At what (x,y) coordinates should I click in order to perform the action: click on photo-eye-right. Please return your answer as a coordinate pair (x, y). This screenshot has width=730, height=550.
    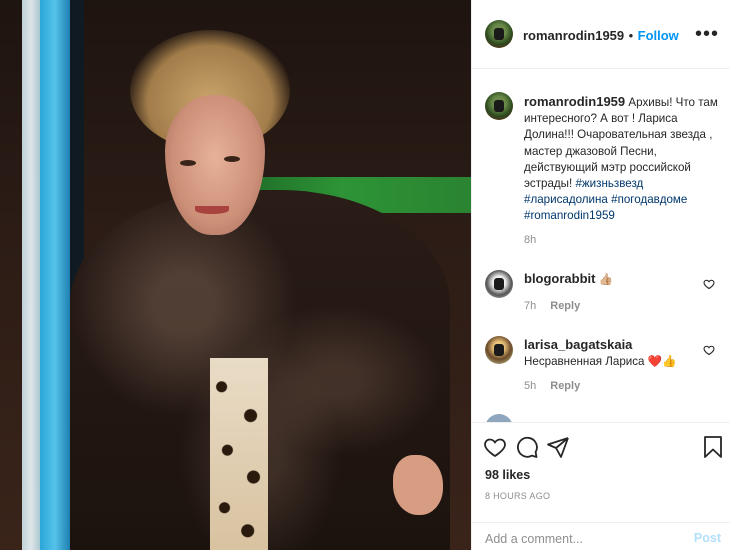
    Looking at the image, I should click on (232, 159).